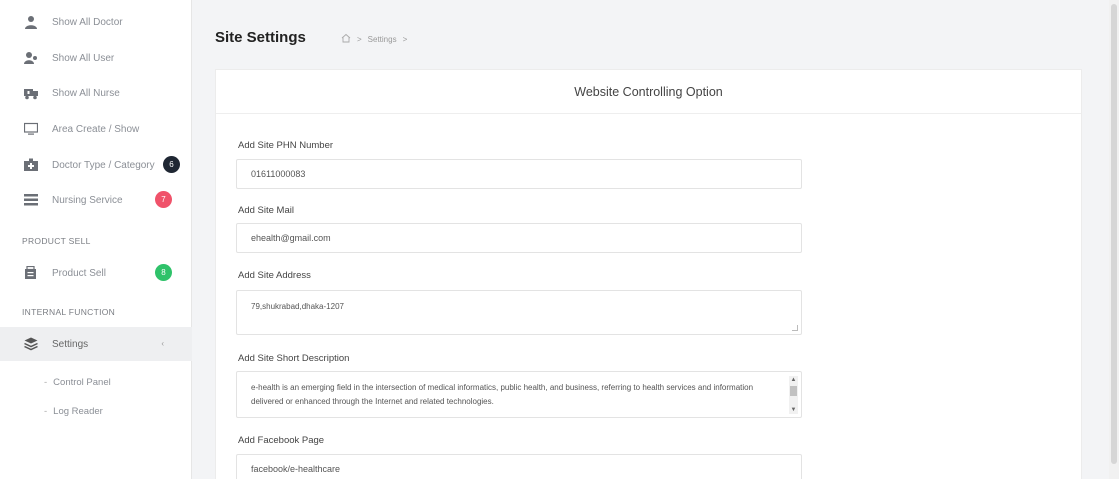  I want to click on address-value: 79,shukrabad,dhaka-1207, so click(297, 306).